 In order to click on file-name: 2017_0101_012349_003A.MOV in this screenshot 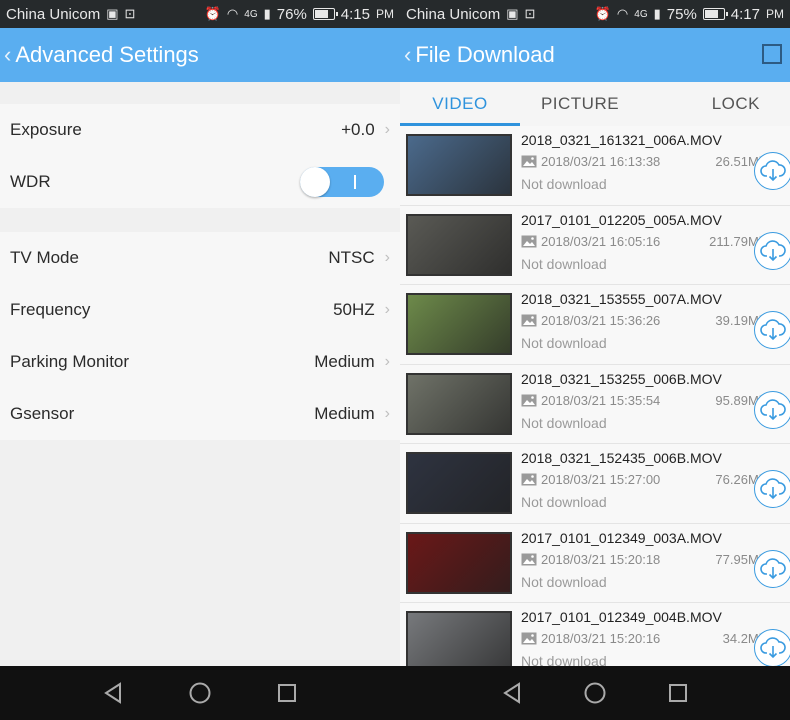, I will do `click(621, 537)`.